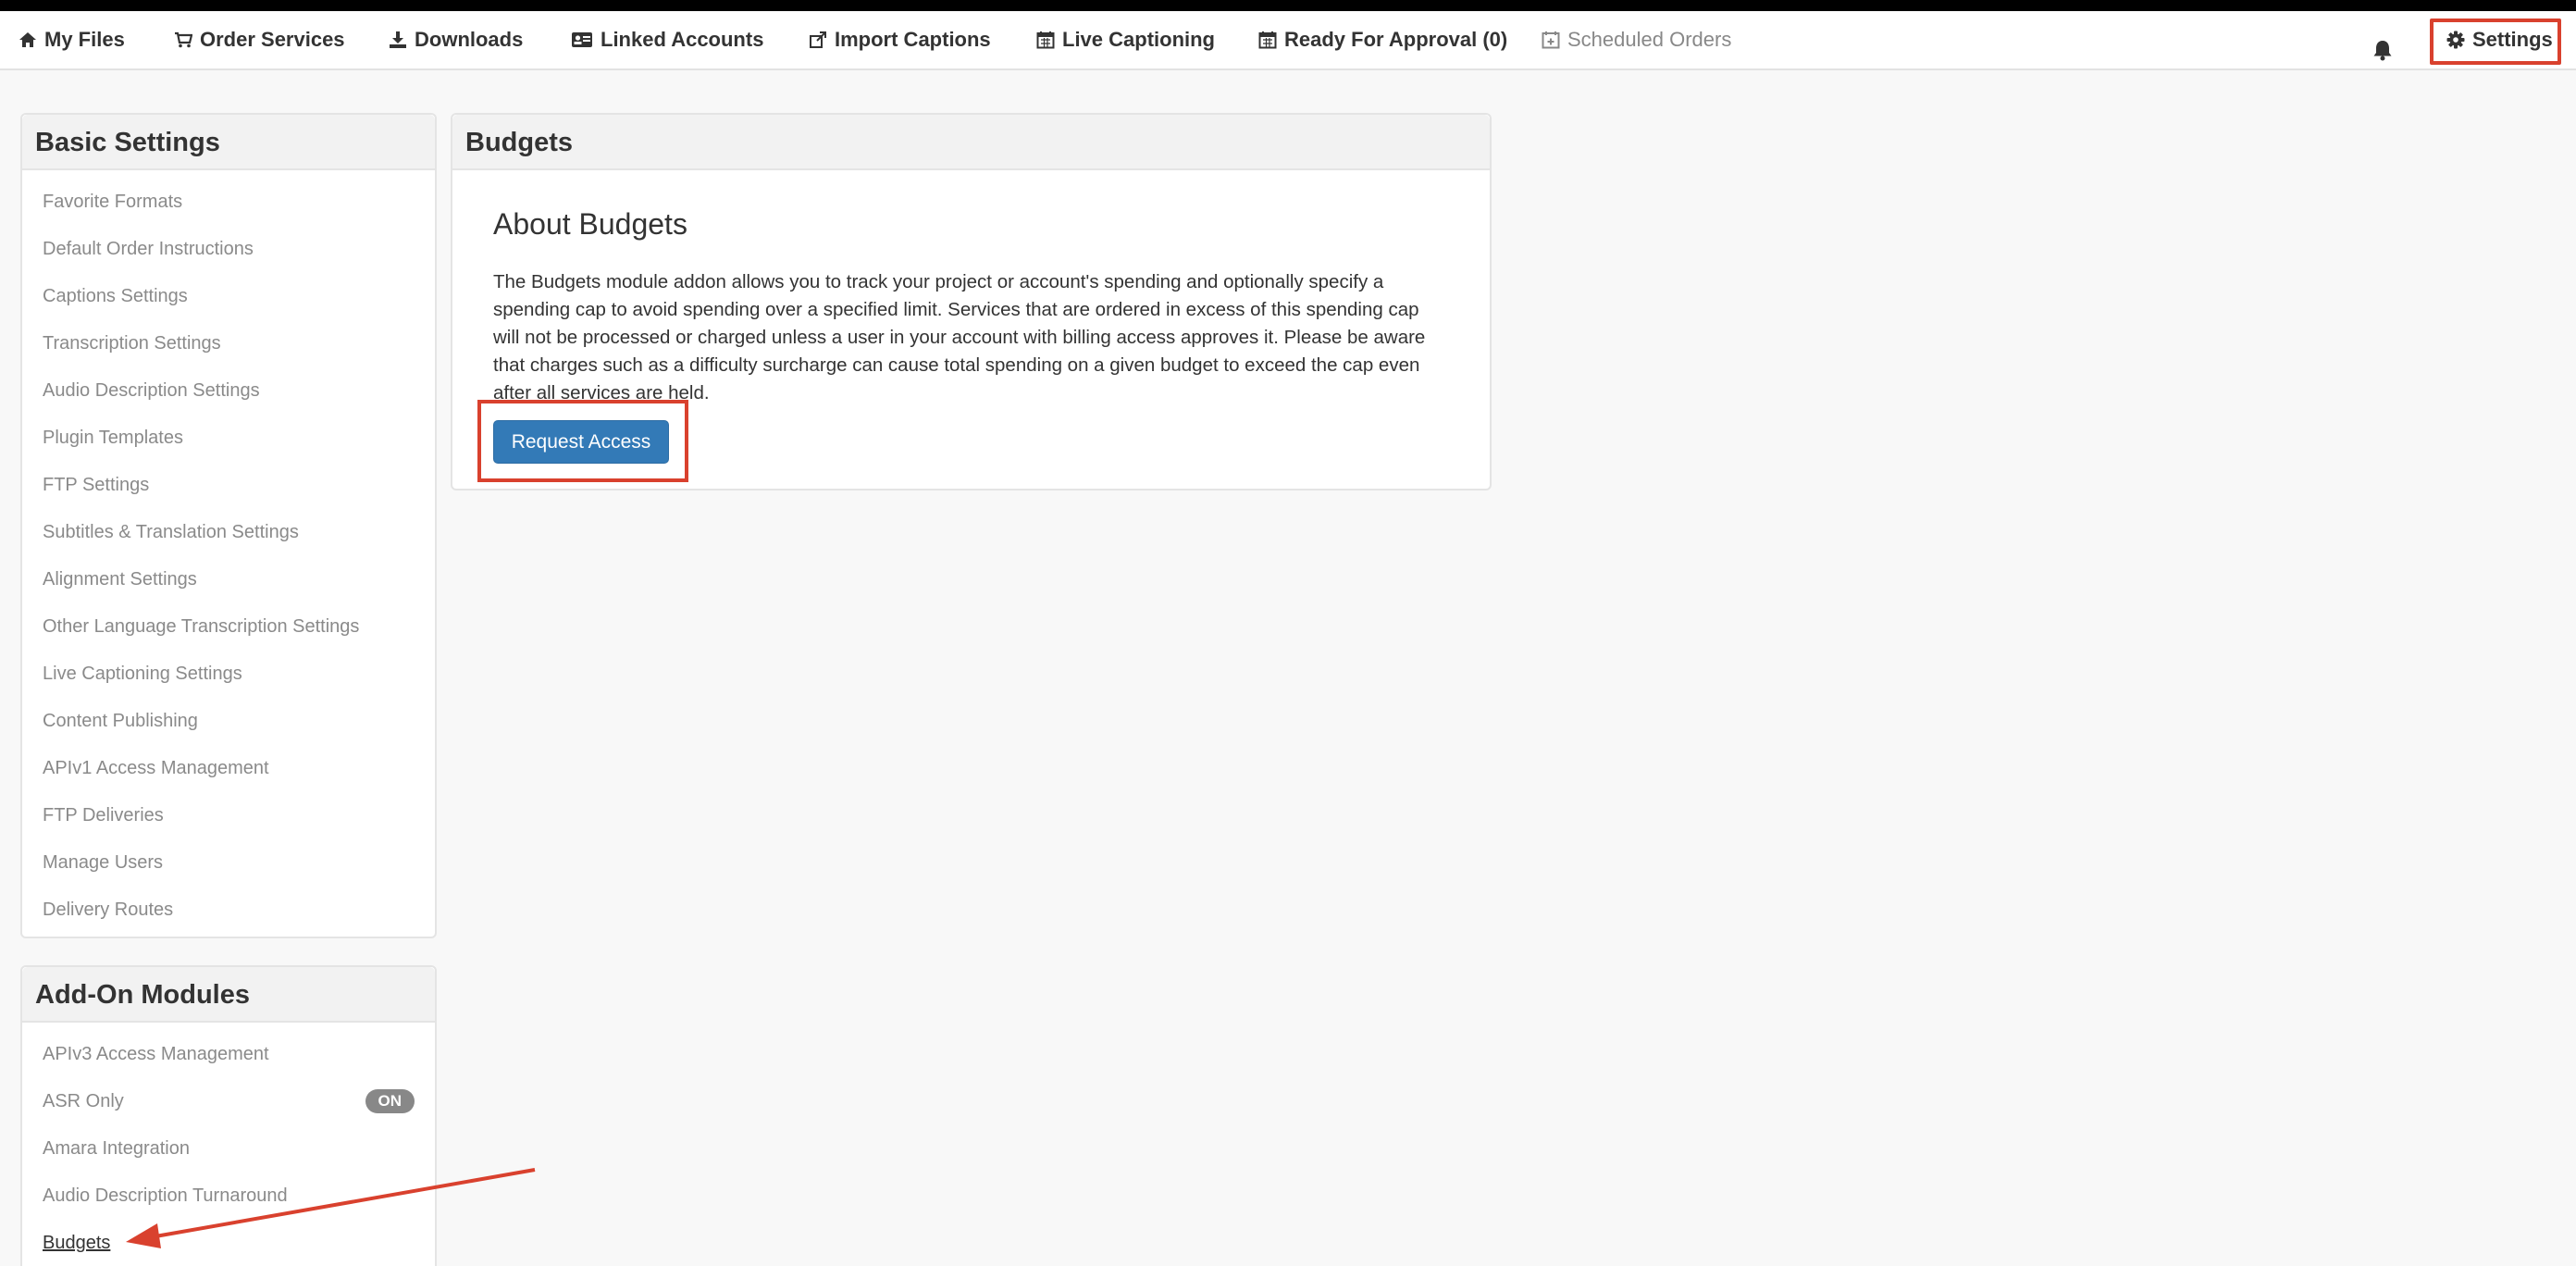  I want to click on home-icon, so click(28, 39).